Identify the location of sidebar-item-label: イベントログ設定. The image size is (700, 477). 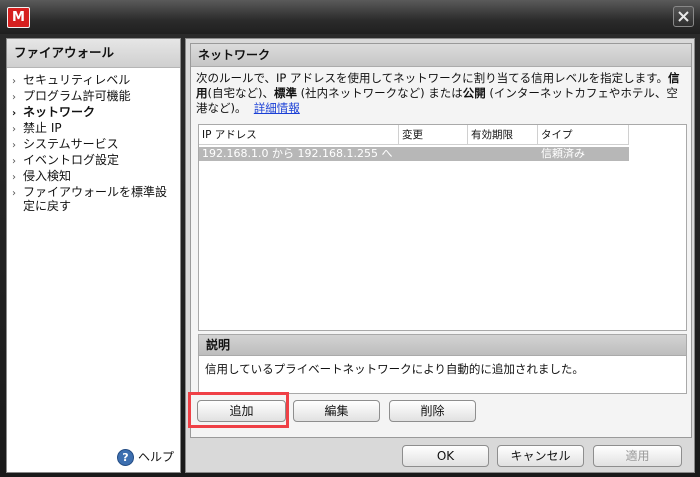
(71, 160).